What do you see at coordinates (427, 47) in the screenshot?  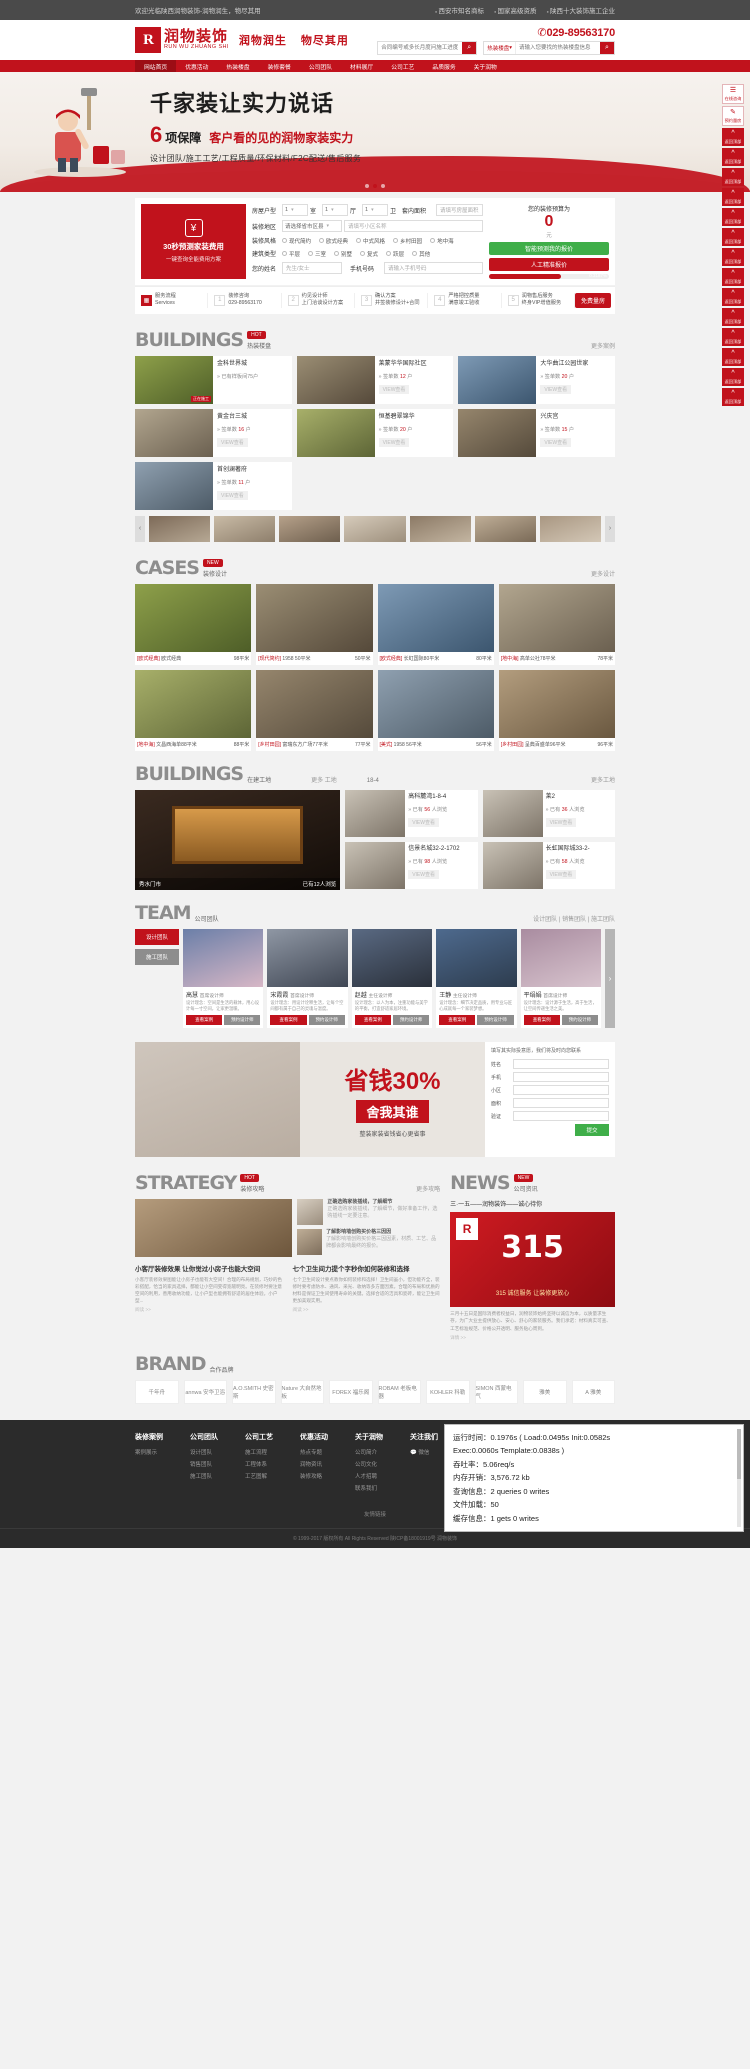 I see `progress-search: ⌕` at bounding box center [427, 47].